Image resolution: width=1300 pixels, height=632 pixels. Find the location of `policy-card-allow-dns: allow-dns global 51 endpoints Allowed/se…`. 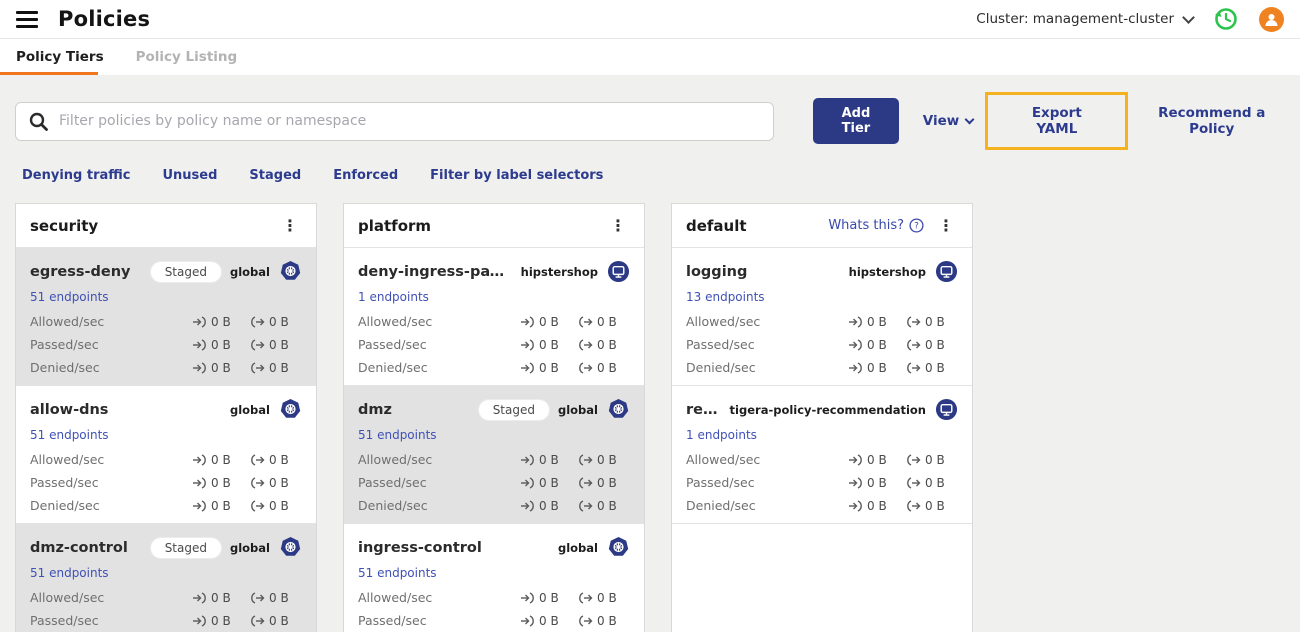

policy-card-allow-dns: allow-dns global 51 endpoints Allowed/se… is located at coordinates (166, 455).